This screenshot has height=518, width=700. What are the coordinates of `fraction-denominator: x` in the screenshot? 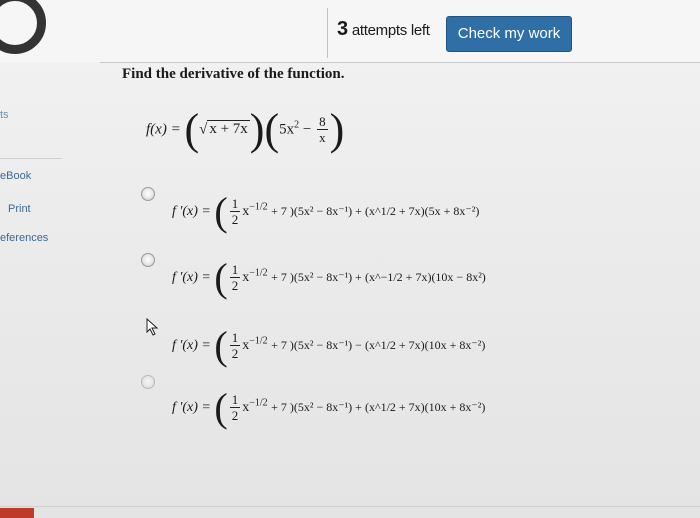 It's located at (322, 137).